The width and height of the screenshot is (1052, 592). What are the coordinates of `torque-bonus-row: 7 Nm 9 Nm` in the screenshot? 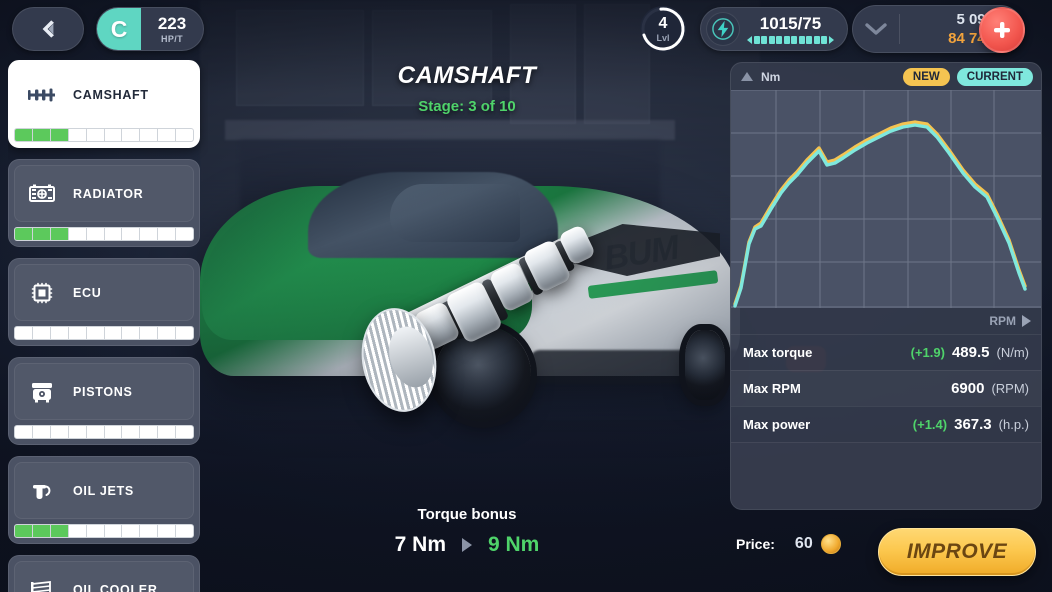 It's located at (467, 545).